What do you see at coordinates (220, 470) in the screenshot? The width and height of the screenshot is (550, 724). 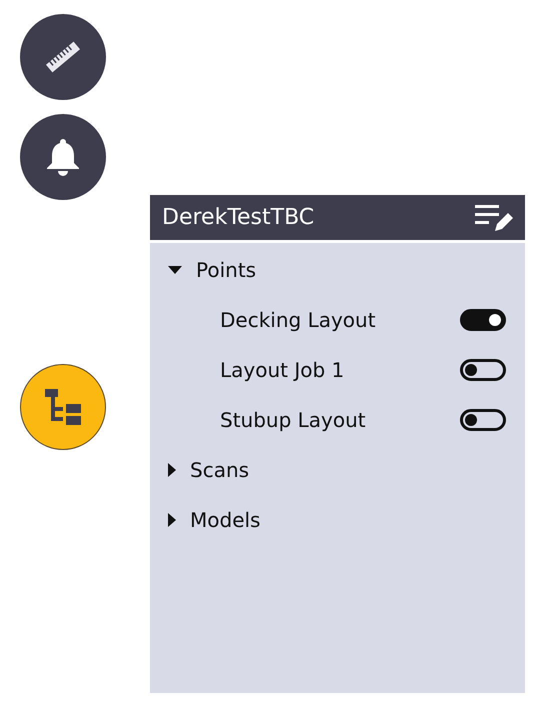 I see `tree-group-label: Scans` at bounding box center [220, 470].